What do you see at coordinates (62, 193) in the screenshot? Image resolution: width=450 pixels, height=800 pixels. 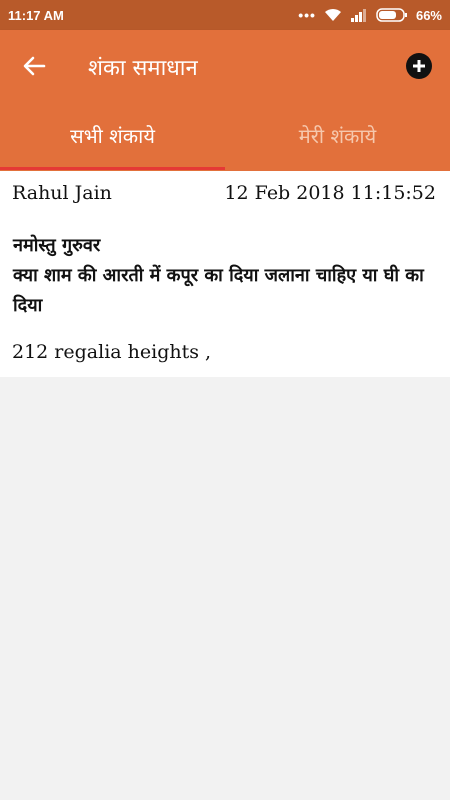 I see `author-name: Rahul Jain` at bounding box center [62, 193].